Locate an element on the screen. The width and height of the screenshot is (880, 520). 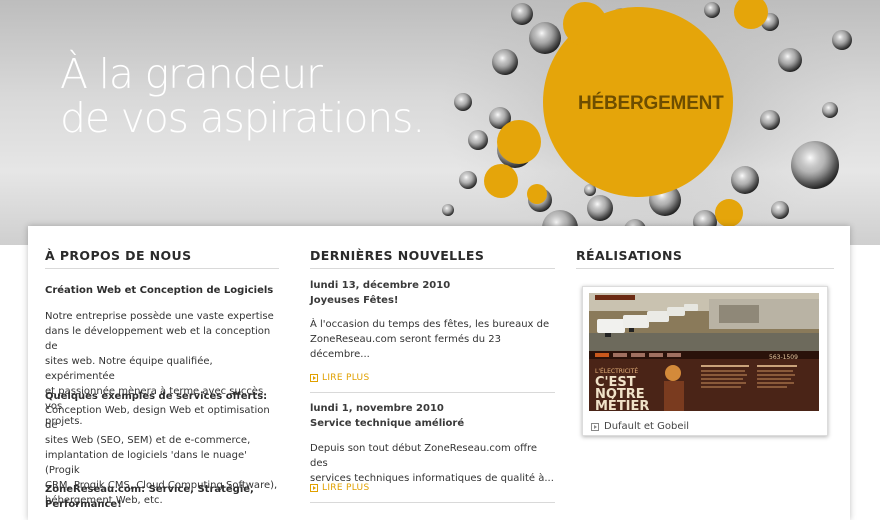
tagline-line-2: de vos aspirations. is located at coordinates (242, 118).